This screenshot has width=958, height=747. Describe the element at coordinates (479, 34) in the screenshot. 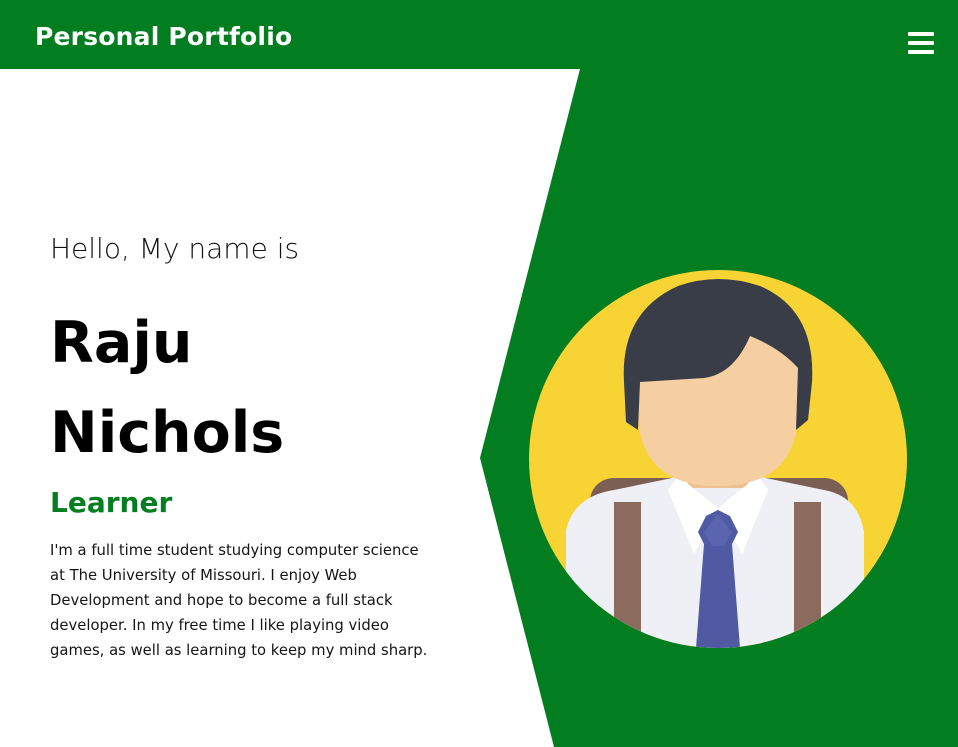

I see `navbar: Personal Portfolio` at that location.